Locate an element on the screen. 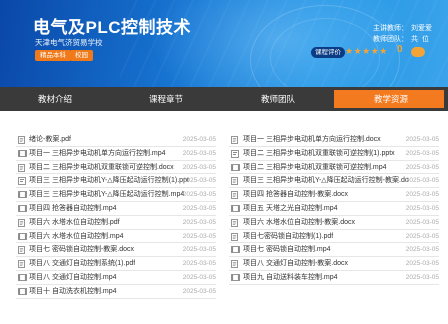  resource-name: 项目六 水塔水位自动控制.pdf is located at coordinates (74, 222).